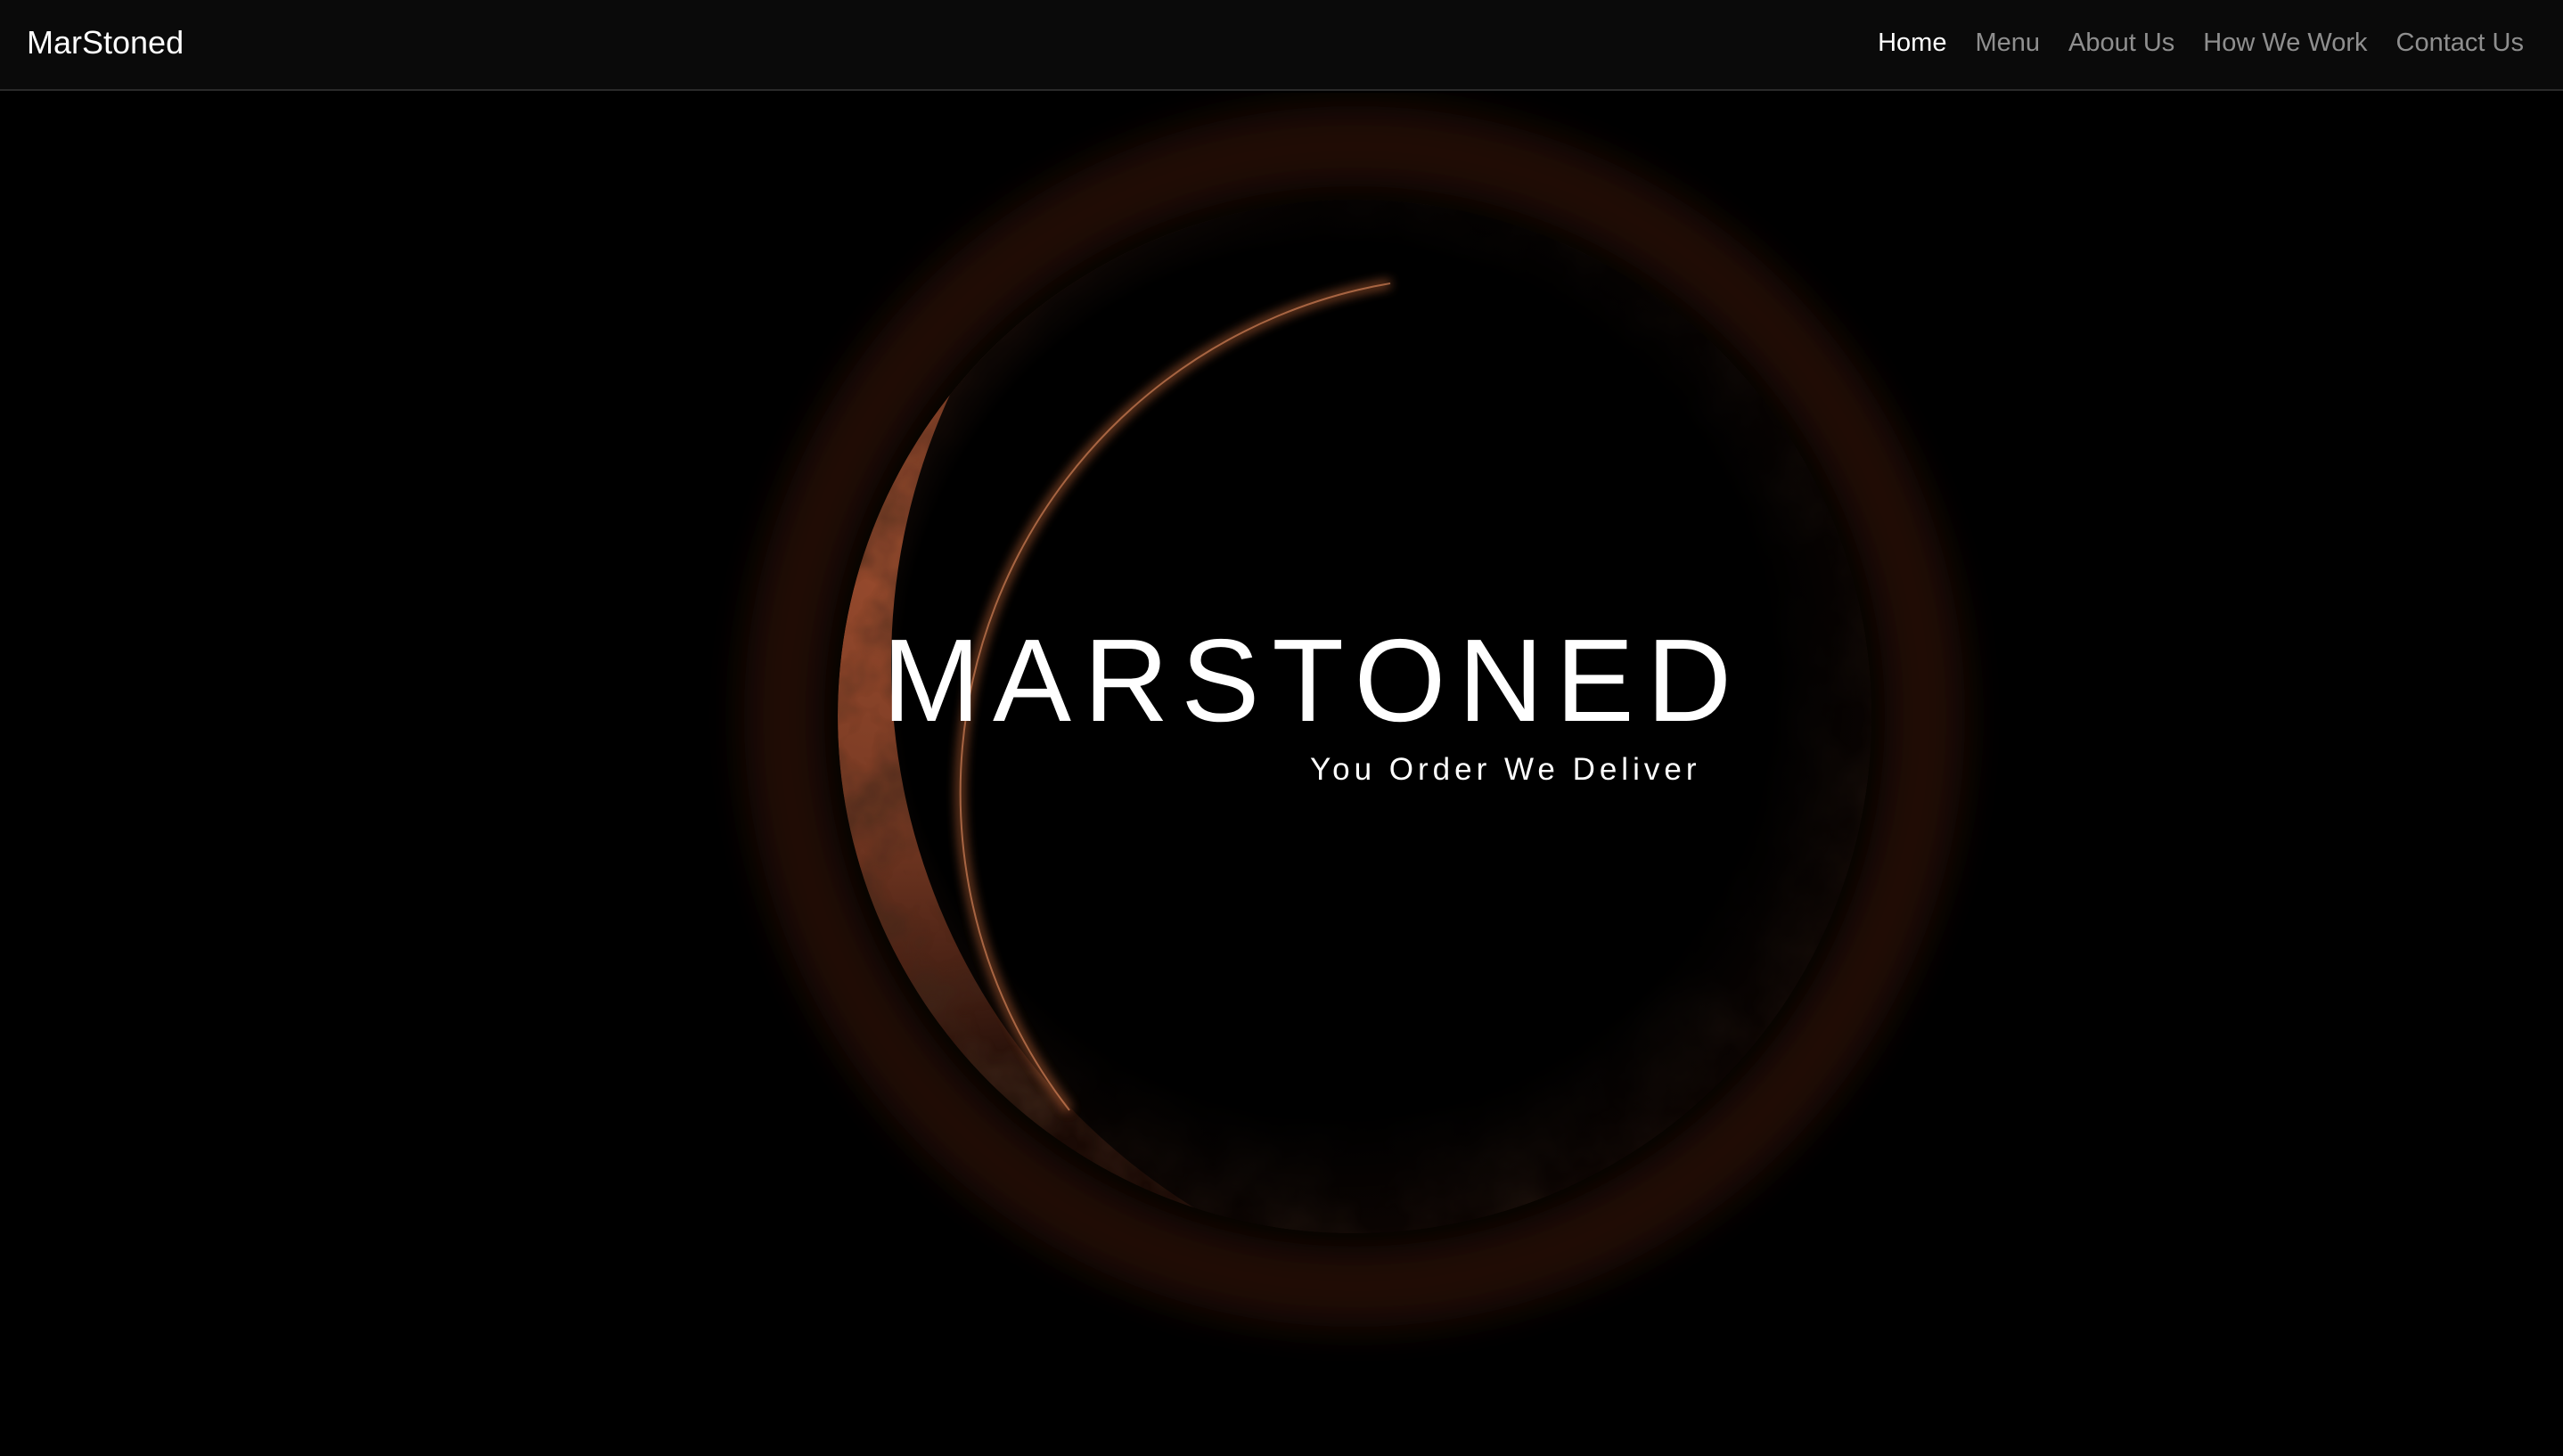 The height and width of the screenshot is (1456, 2563). I want to click on nav-link-menu: Menu, so click(2007, 43).